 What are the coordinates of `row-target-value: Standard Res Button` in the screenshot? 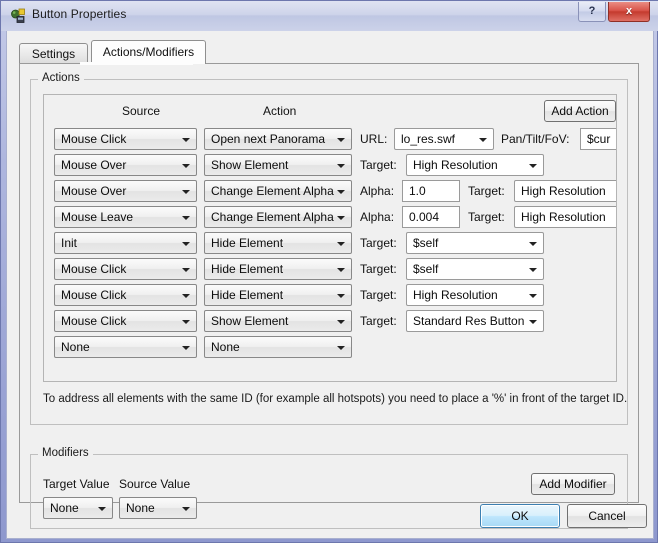 It's located at (469, 321).